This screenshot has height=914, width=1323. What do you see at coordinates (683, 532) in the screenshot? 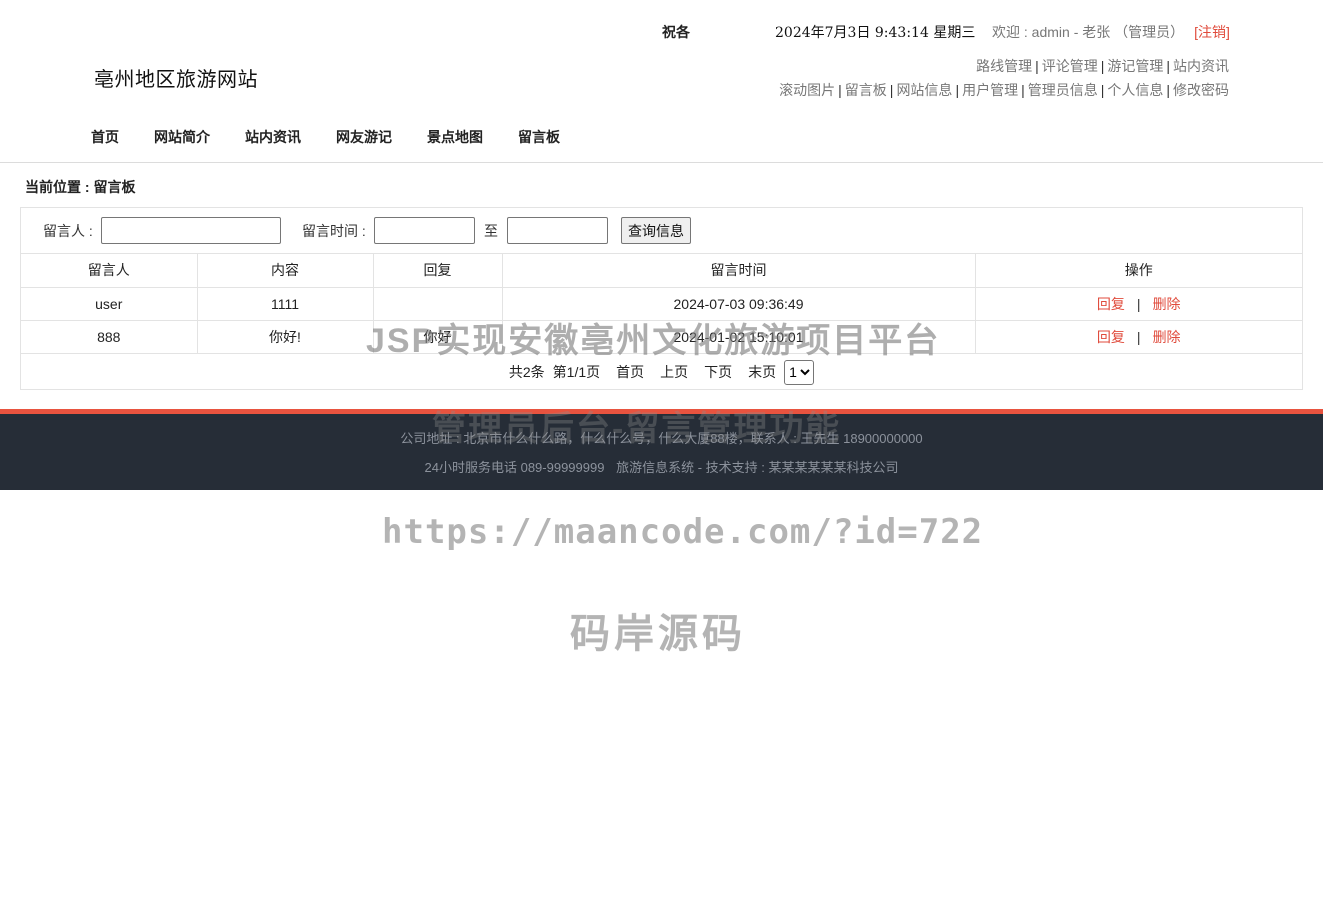
I see `watermark-url: https://maancode.com/?id=722` at bounding box center [683, 532].